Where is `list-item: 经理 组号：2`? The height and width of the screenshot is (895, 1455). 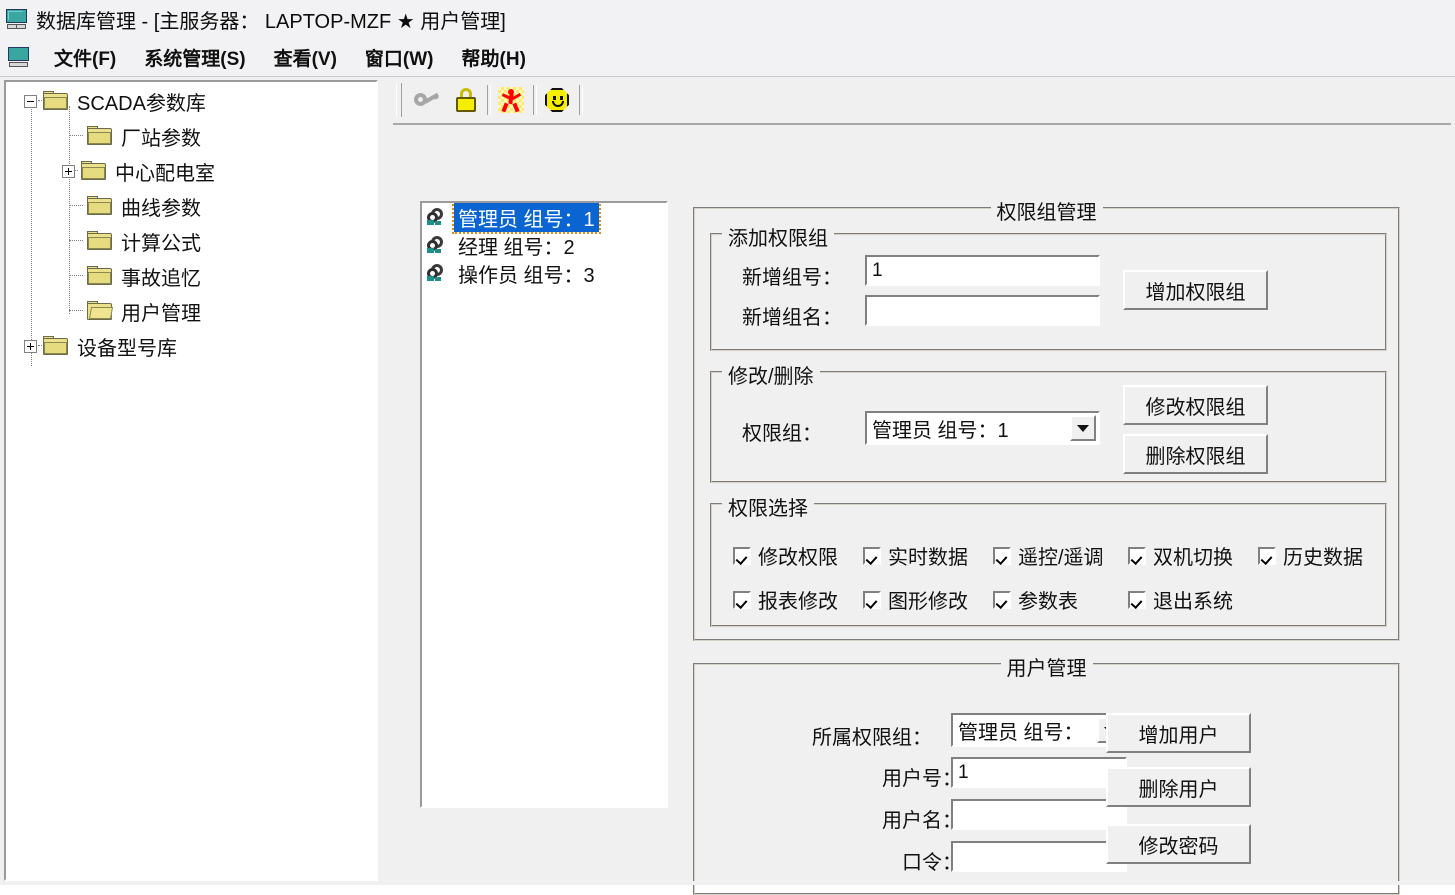
list-item: 经理 组号：2 is located at coordinates (544, 245).